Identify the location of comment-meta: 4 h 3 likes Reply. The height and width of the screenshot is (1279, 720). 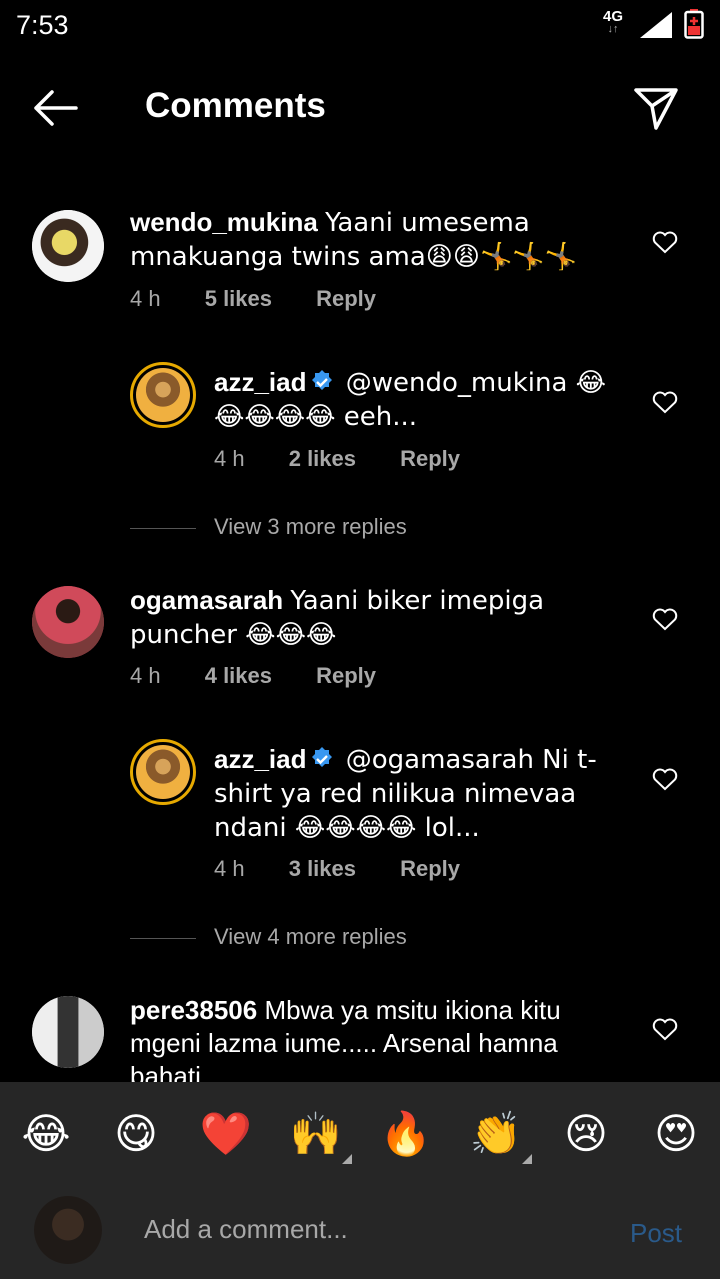
(337, 869).